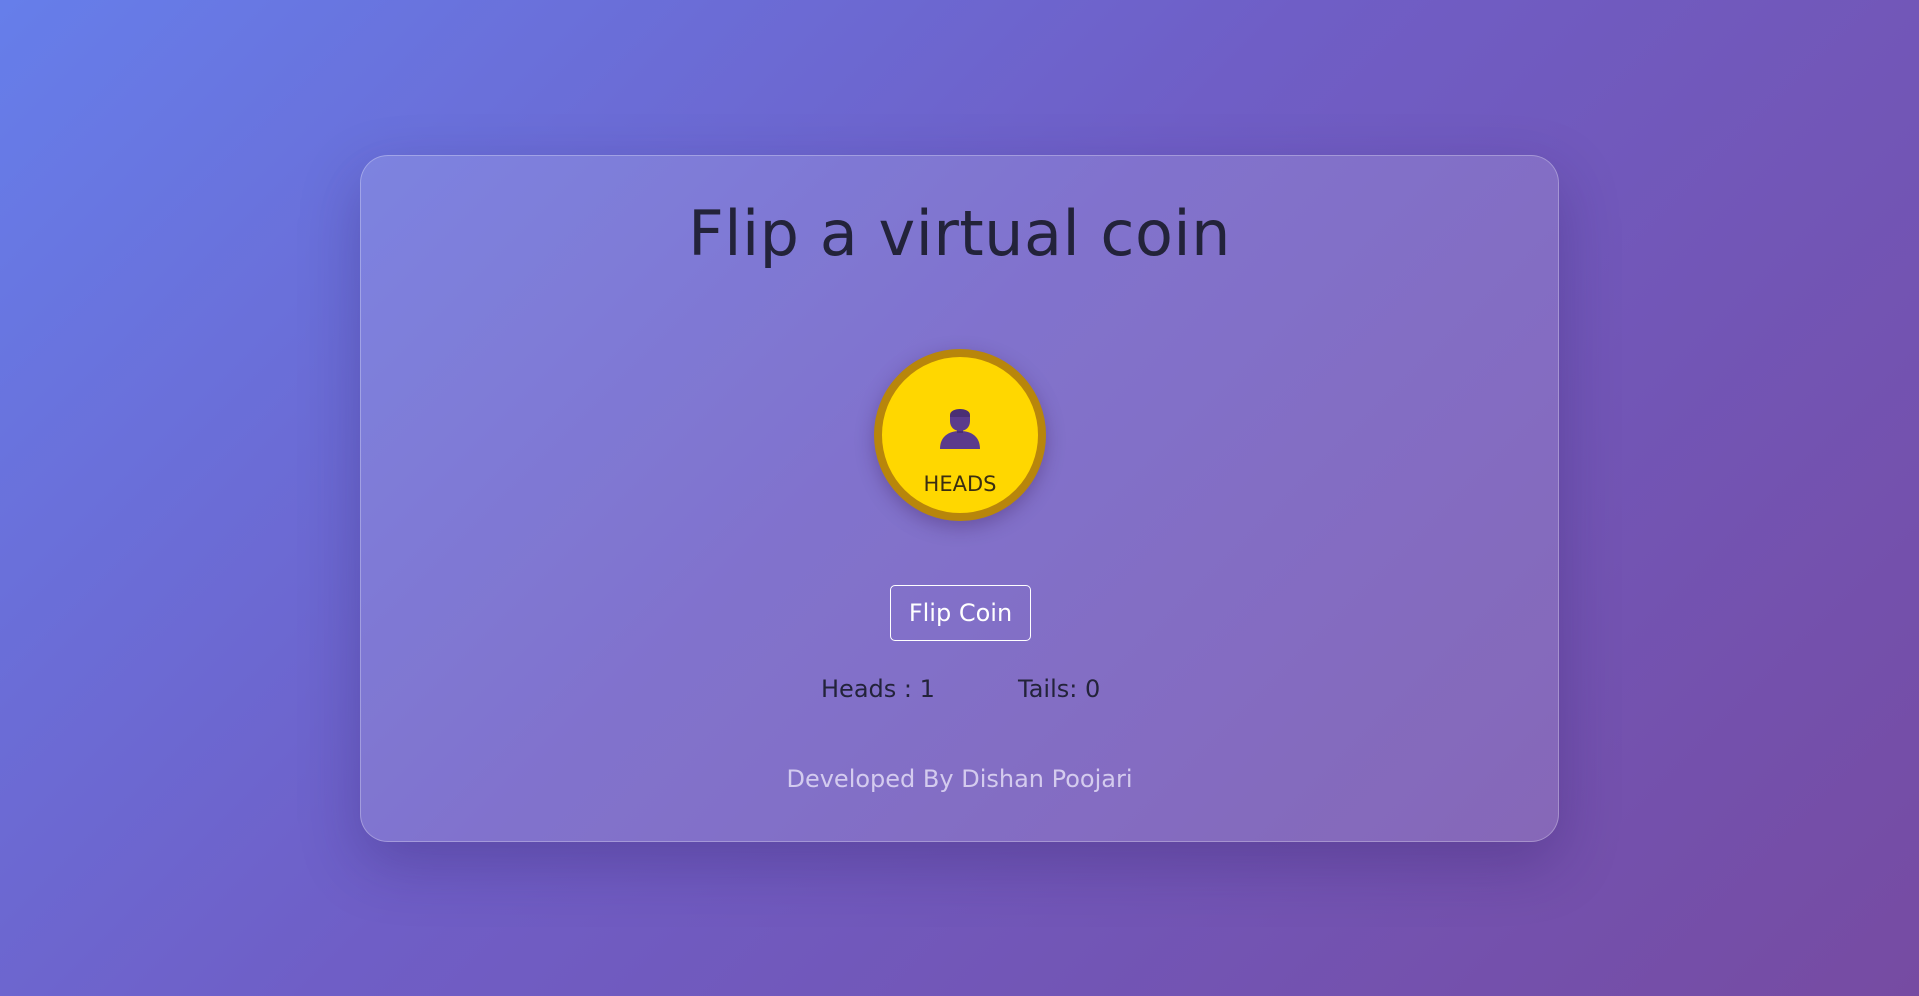 This screenshot has height=996, width=1919. Describe the element at coordinates (960, 484) in the screenshot. I see `coin-face-label: HEADS` at that location.